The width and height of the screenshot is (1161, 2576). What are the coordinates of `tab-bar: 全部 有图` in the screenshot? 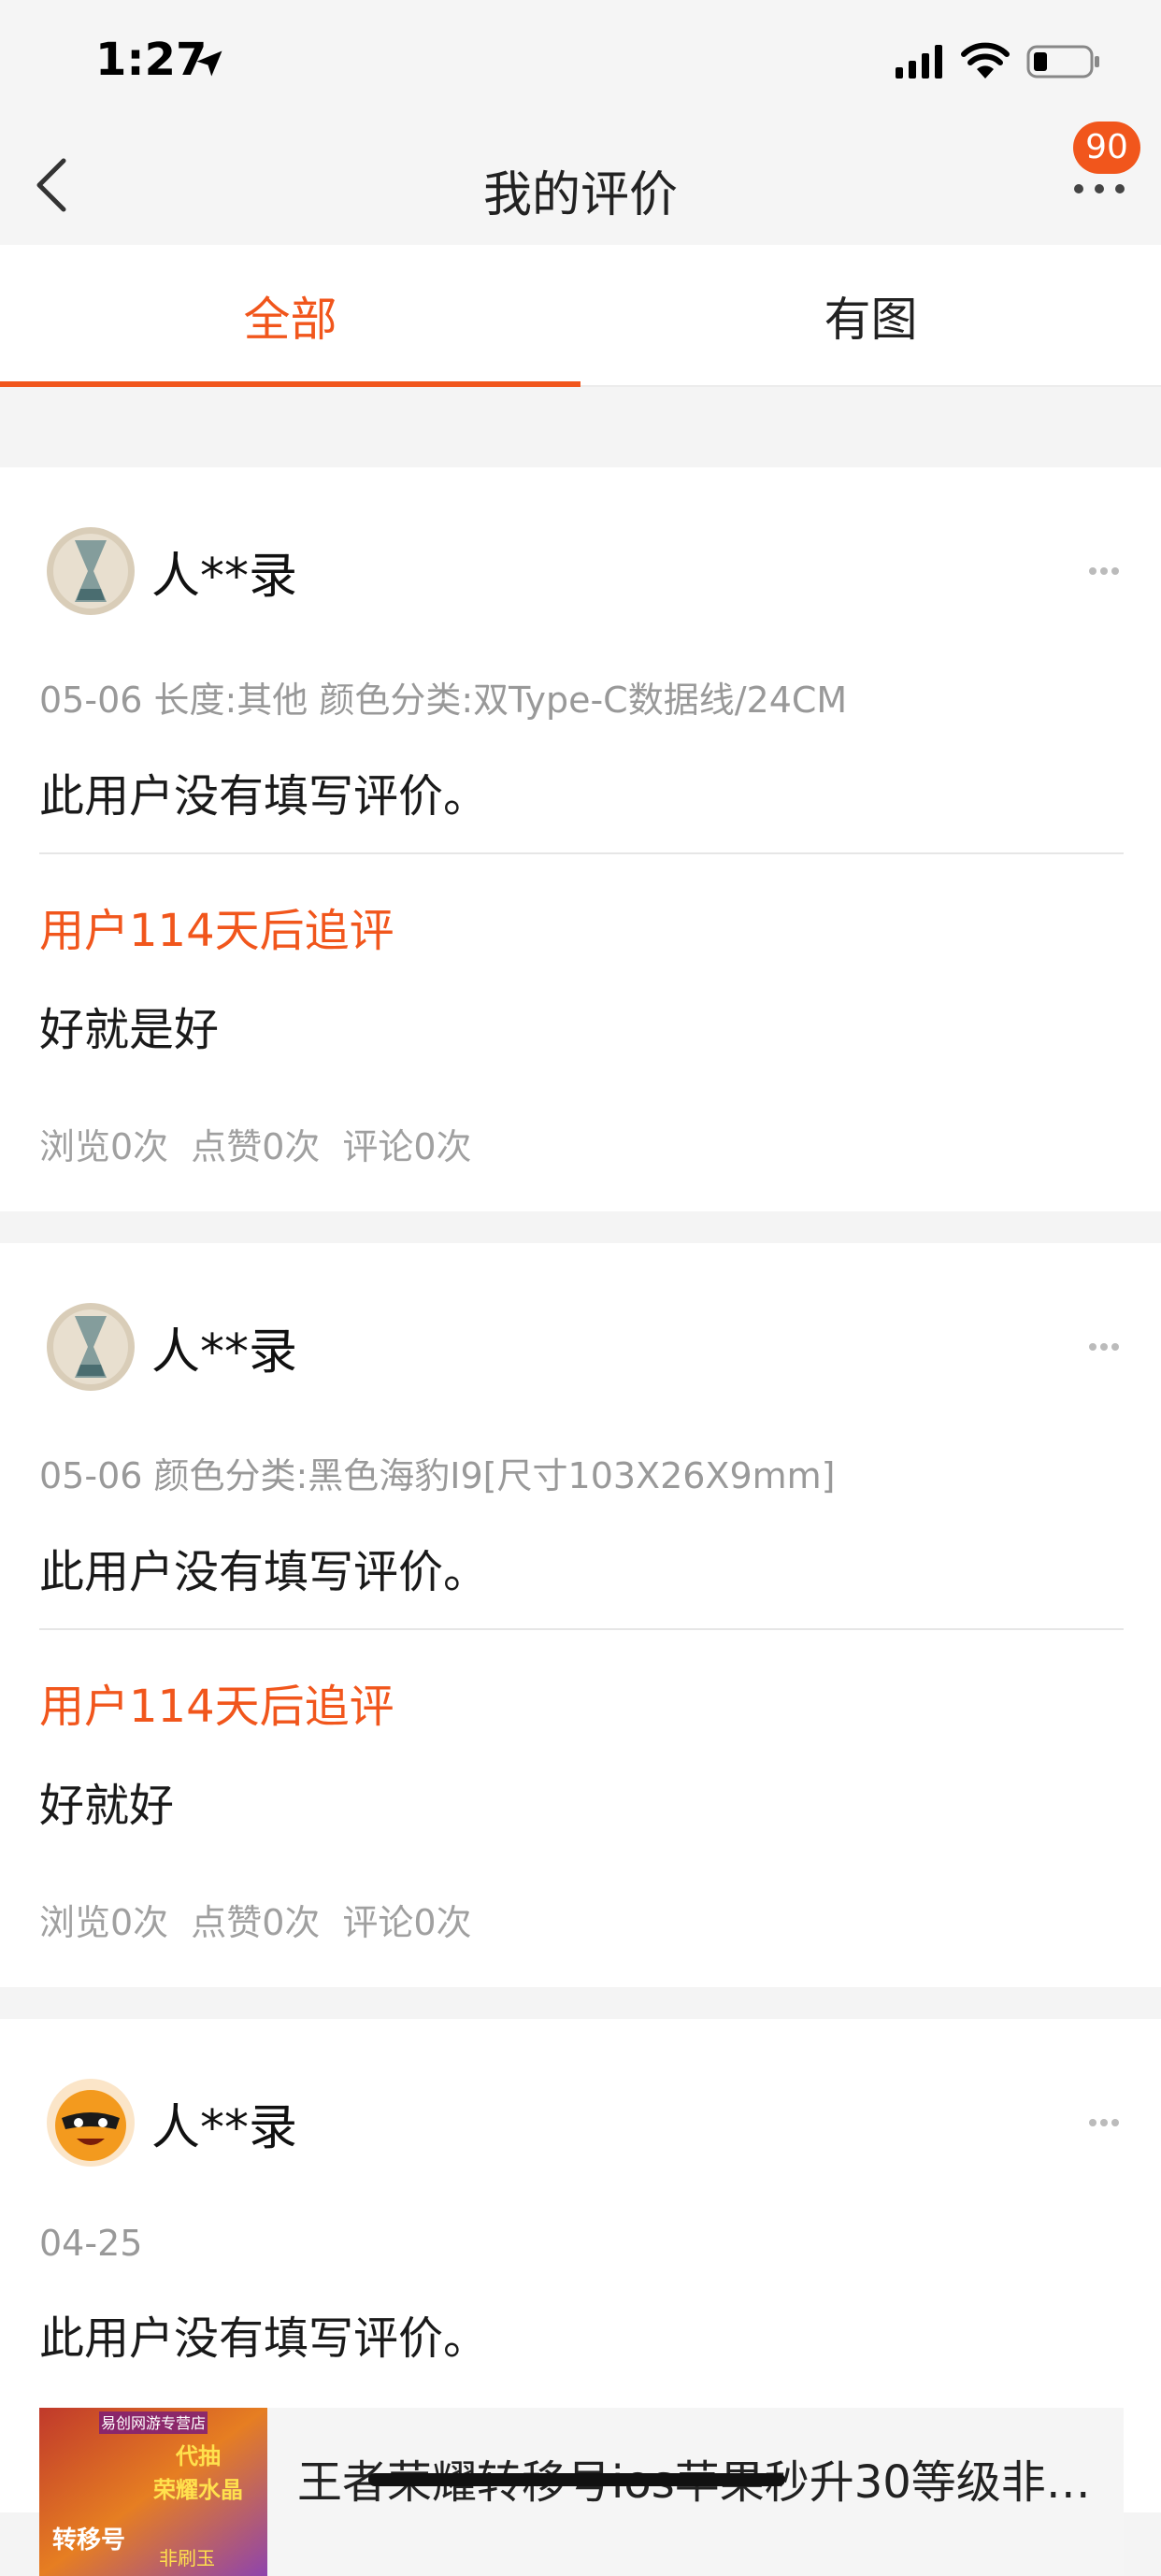 It's located at (580, 316).